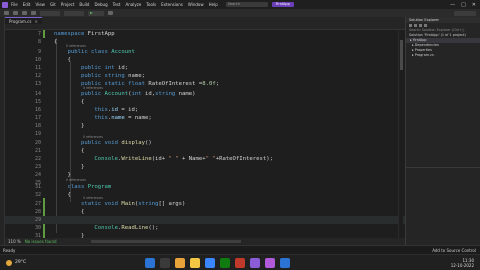 The height and width of the screenshot is (270, 480). I want to click on menu-edit: Edit, so click(27, 4).